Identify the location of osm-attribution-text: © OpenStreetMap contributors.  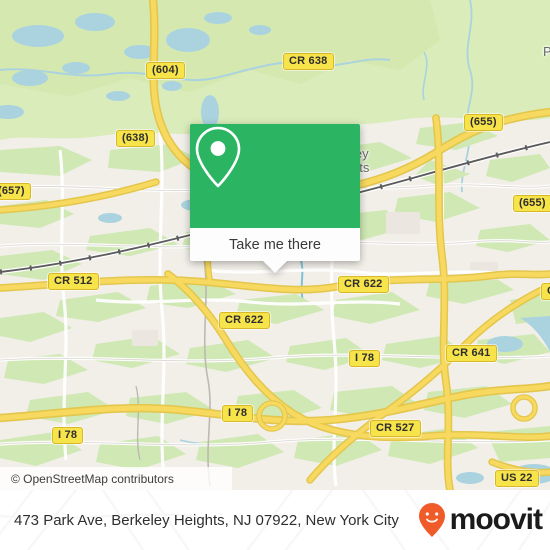
(92, 478).